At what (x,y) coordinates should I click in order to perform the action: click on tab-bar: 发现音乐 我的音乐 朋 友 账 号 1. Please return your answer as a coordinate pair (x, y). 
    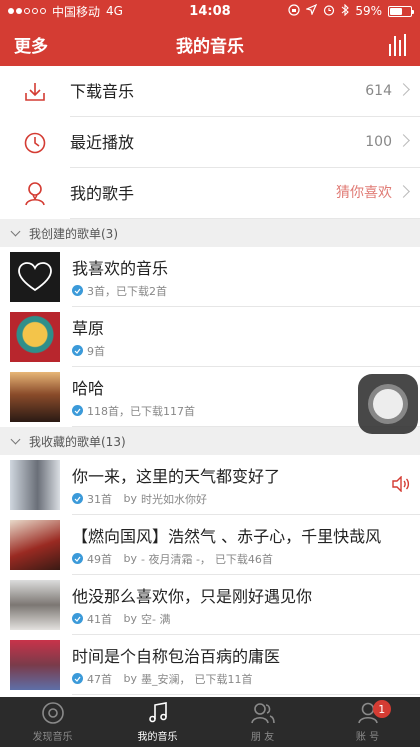
    Looking at the image, I should click on (210, 722).